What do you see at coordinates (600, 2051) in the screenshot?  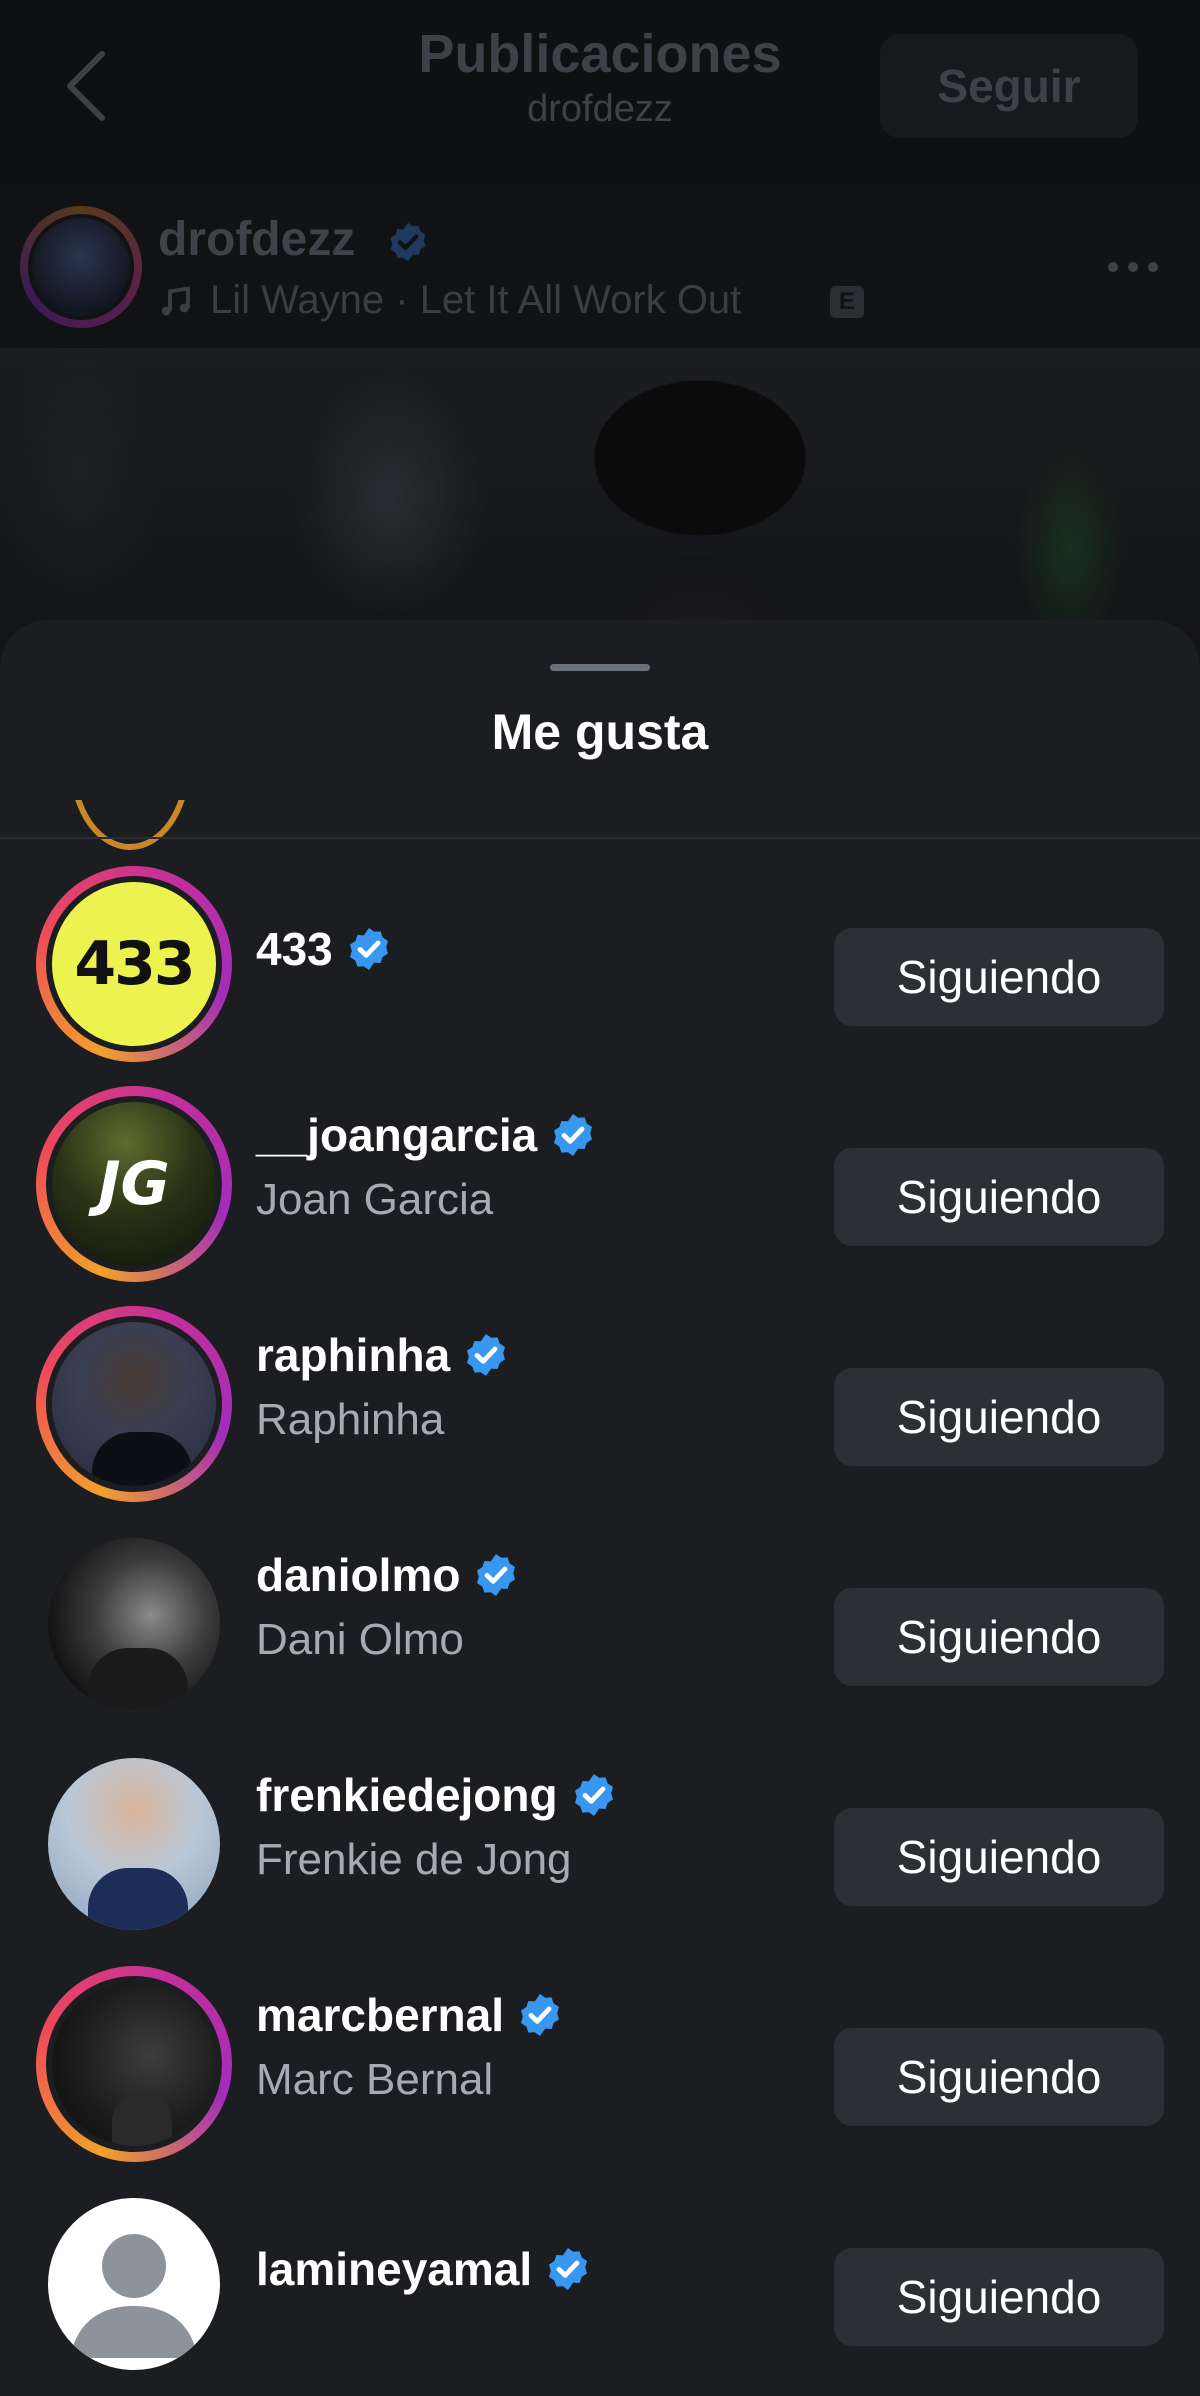 I see `list-item: marcbernal Marc Bernal Siguiendo` at bounding box center [600, 2051].